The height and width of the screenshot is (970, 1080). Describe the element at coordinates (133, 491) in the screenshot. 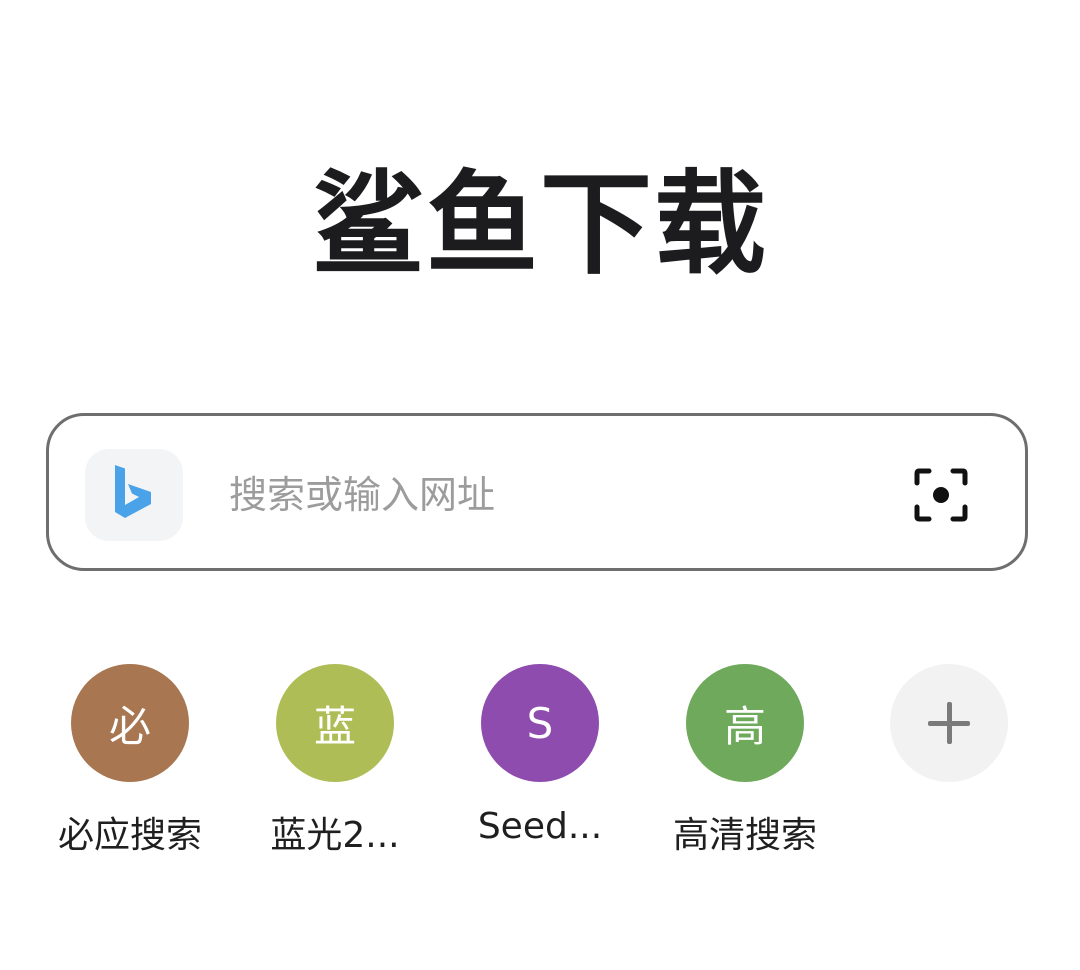

I see `bing-icon` at that location.